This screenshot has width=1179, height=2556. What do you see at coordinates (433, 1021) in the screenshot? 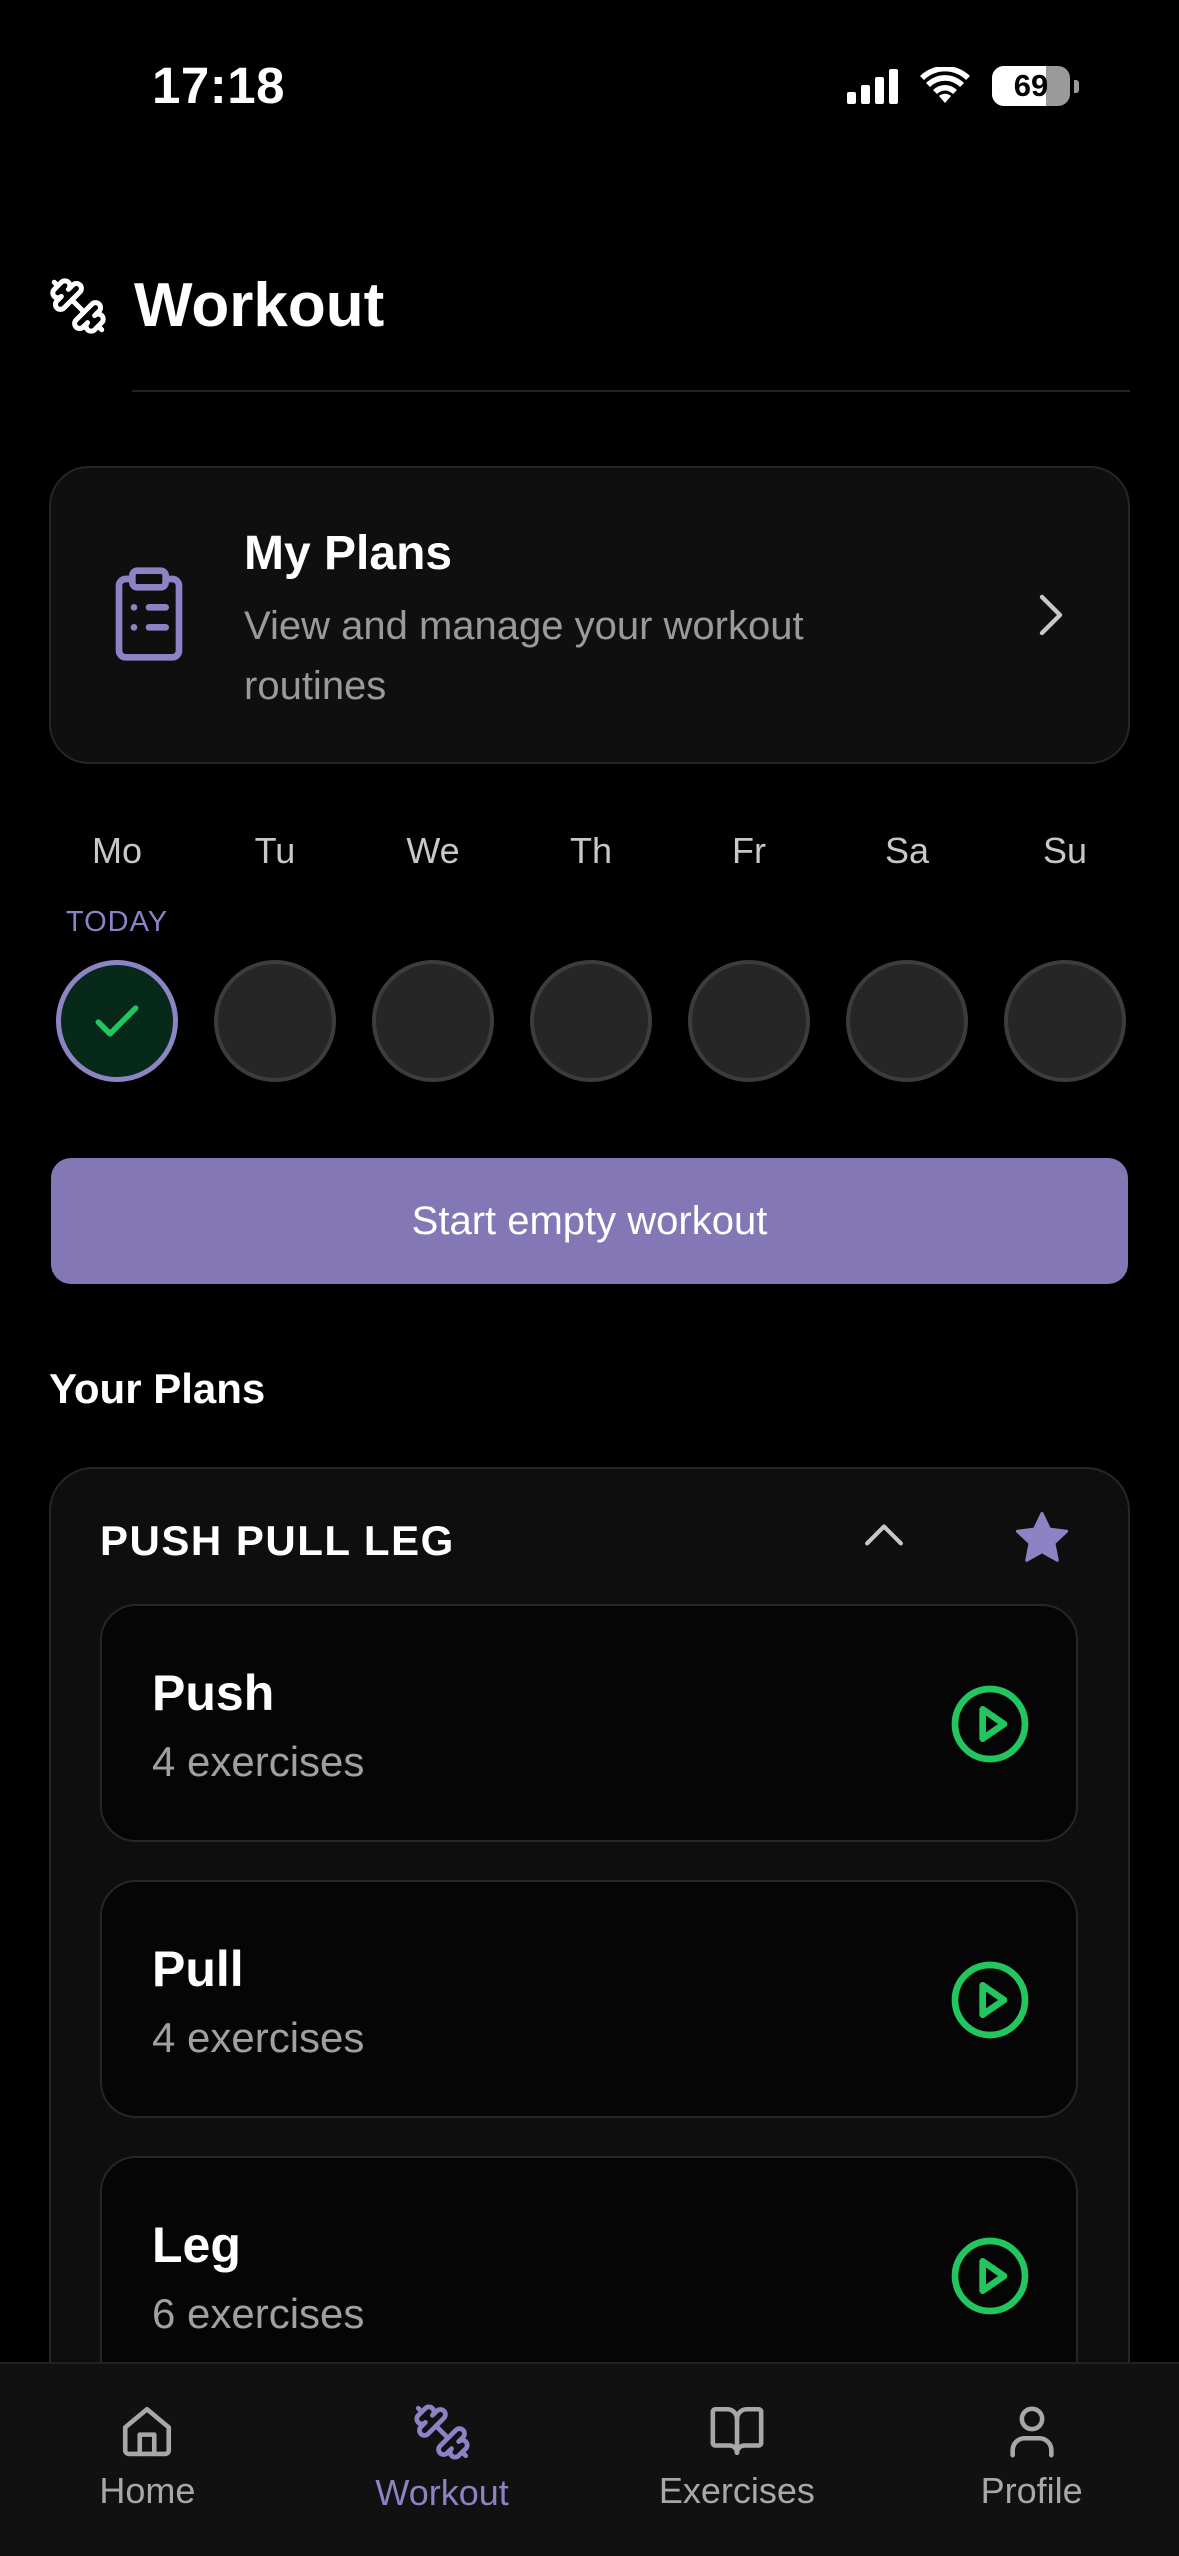
I see `day-circle-we` at bounding box center [433, 1021].